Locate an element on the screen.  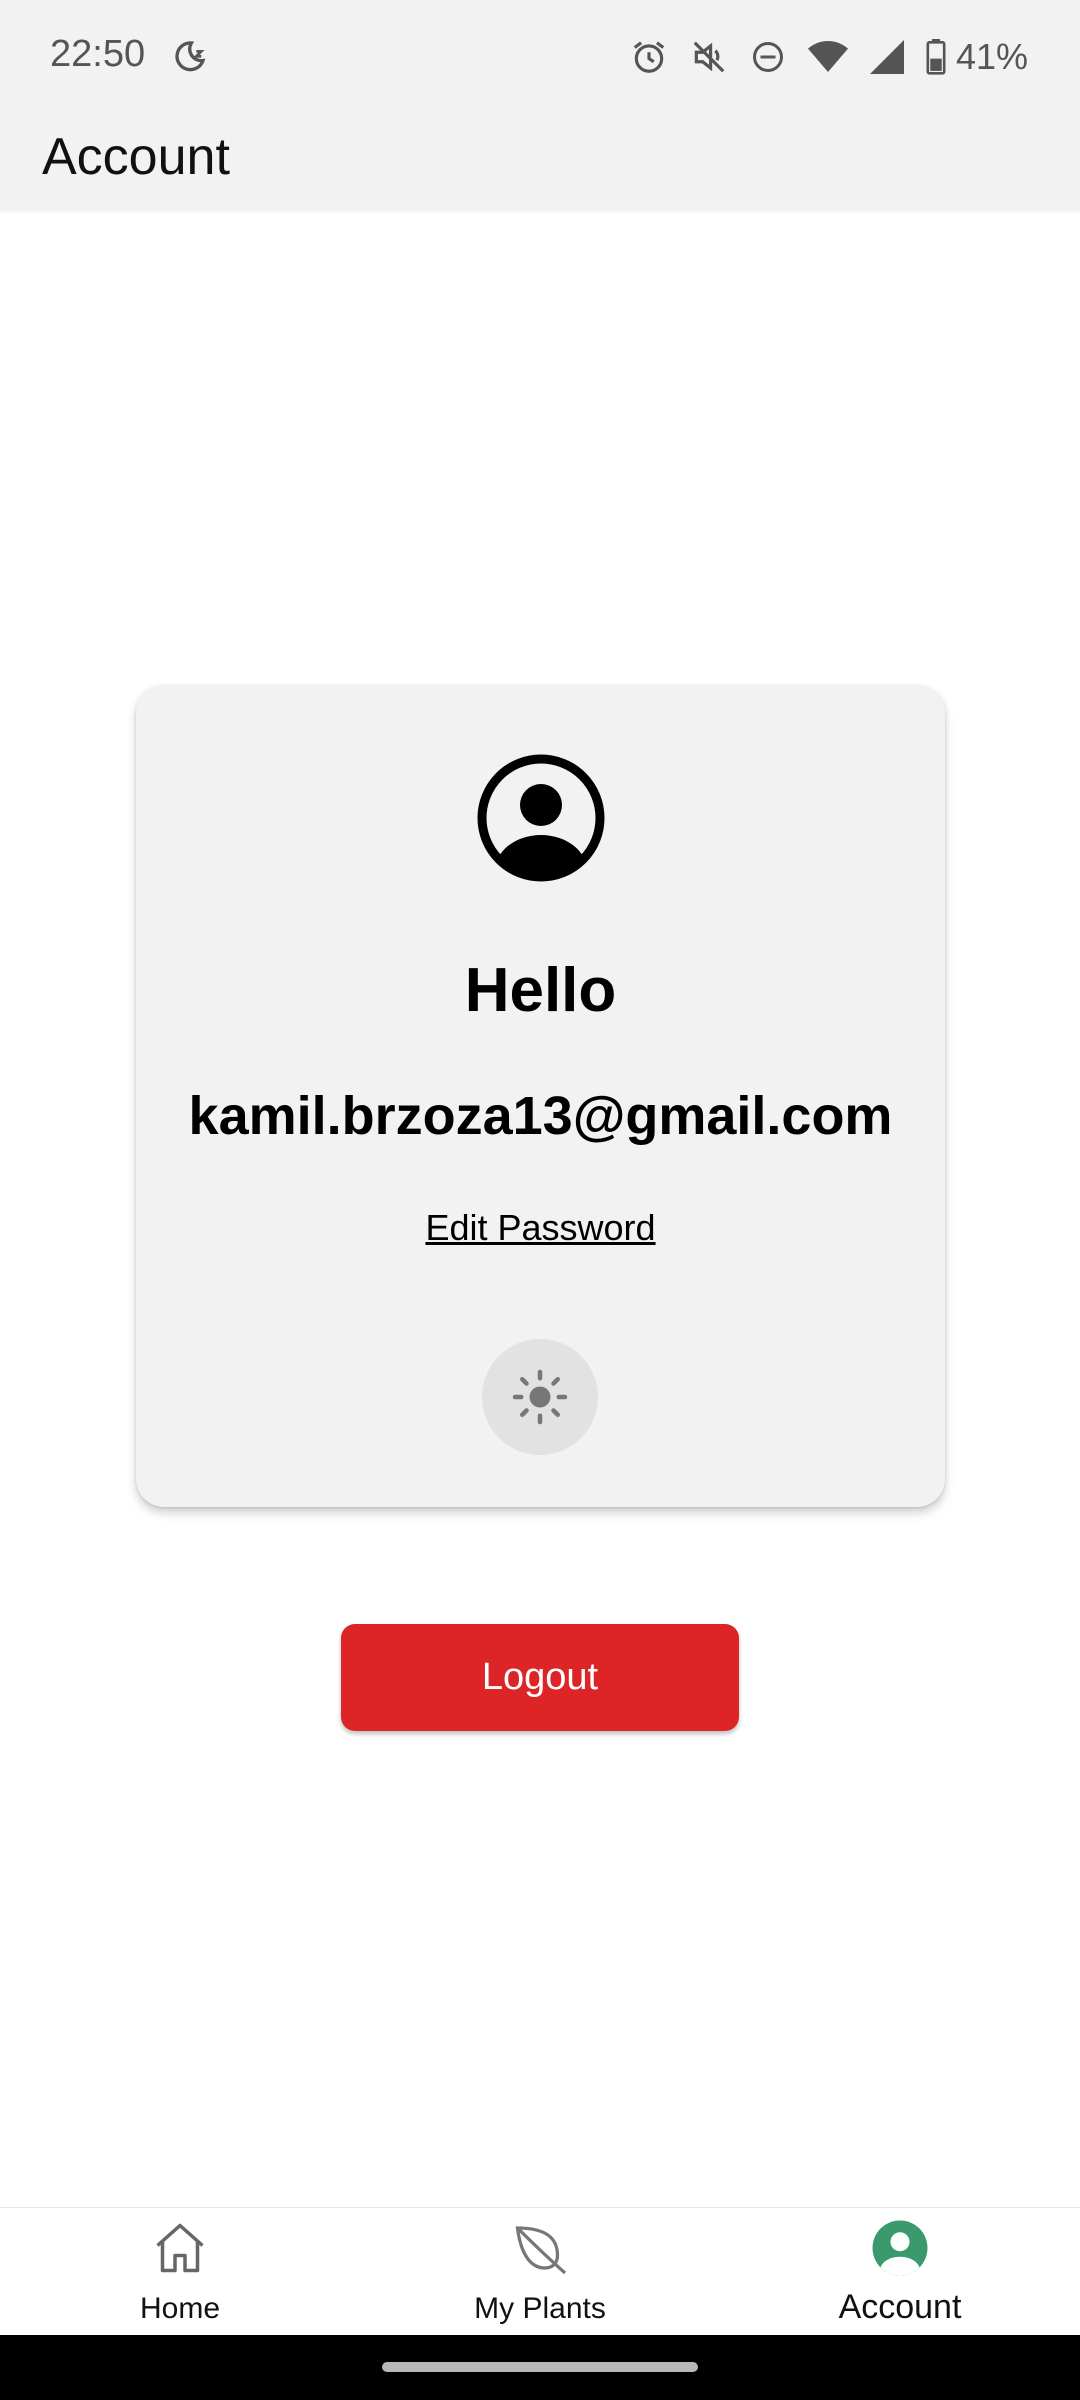
bottom-nav: Home My Plants Account is located at coordinates (540, 2271).